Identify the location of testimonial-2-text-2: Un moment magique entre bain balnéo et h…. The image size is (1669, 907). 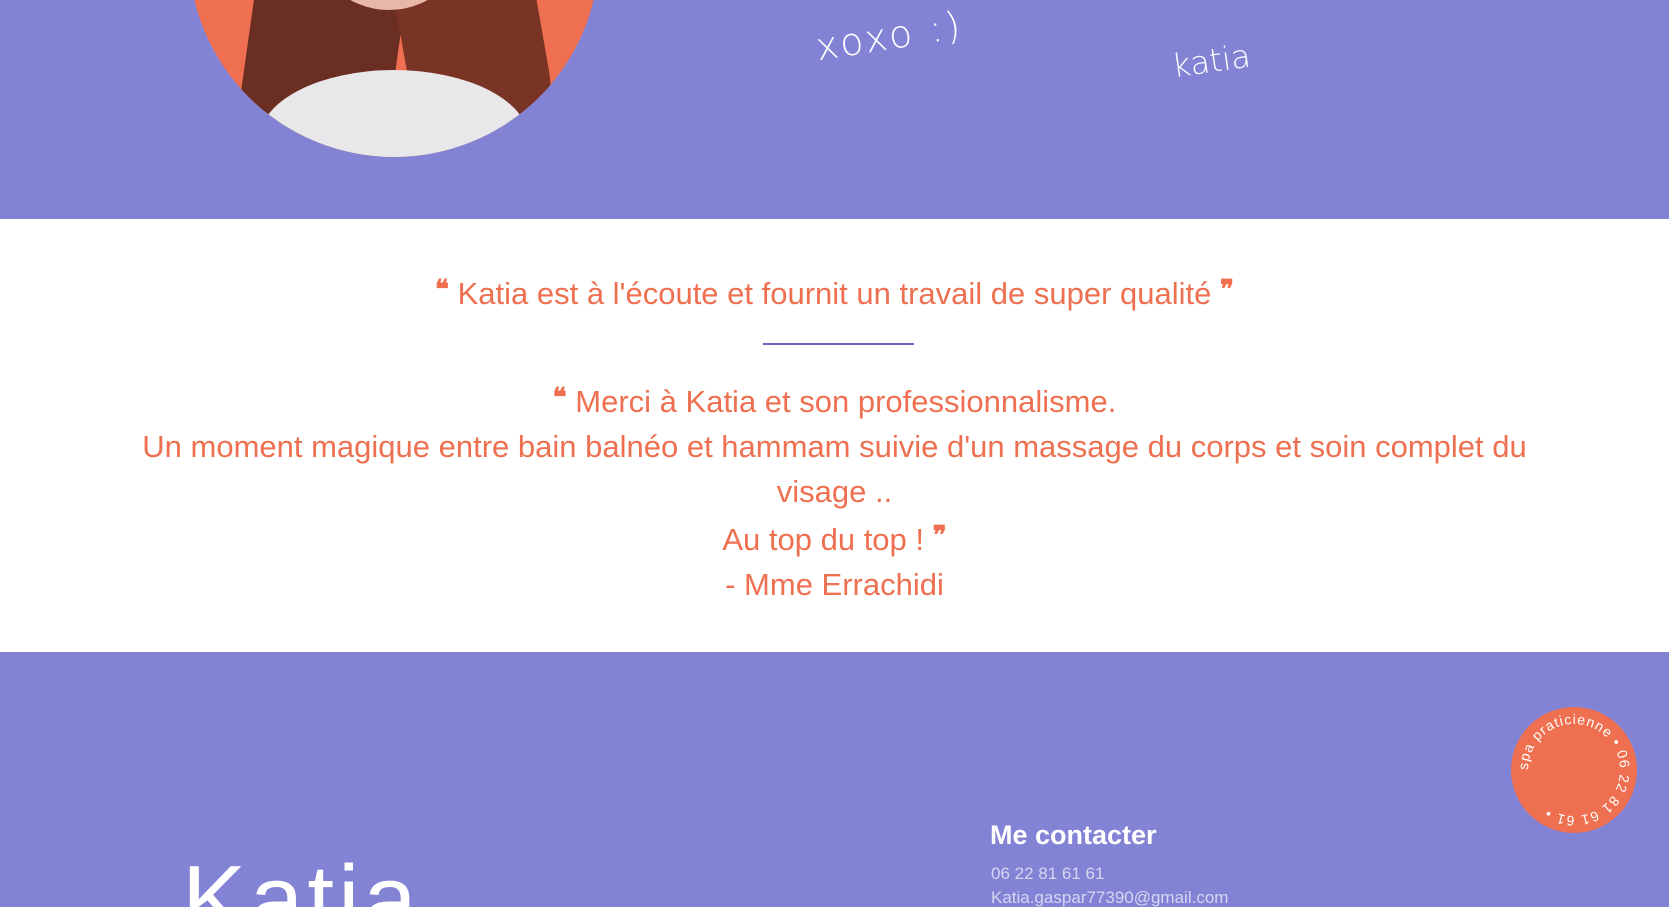
(834, 469).